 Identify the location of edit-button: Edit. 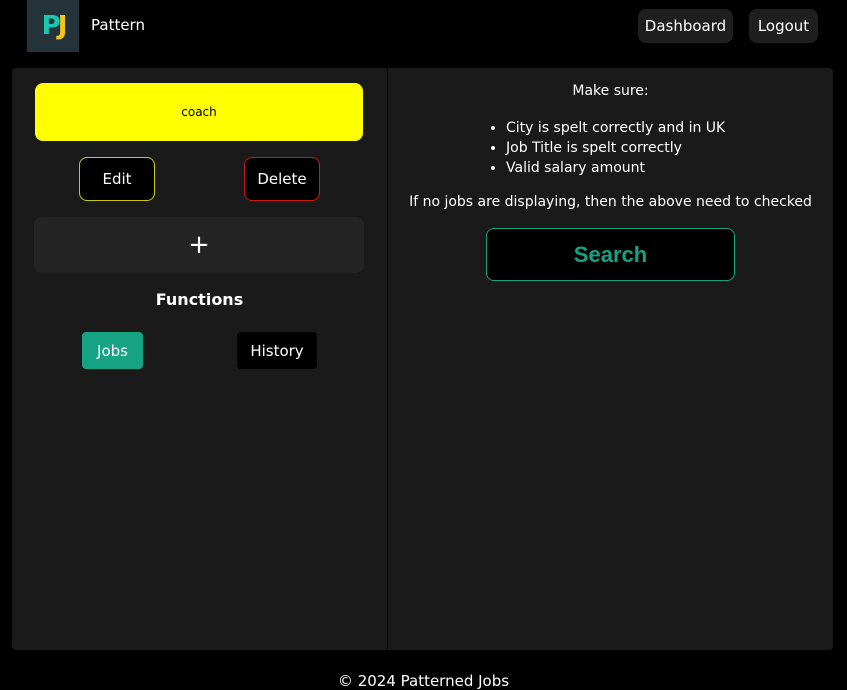
(117, 179).